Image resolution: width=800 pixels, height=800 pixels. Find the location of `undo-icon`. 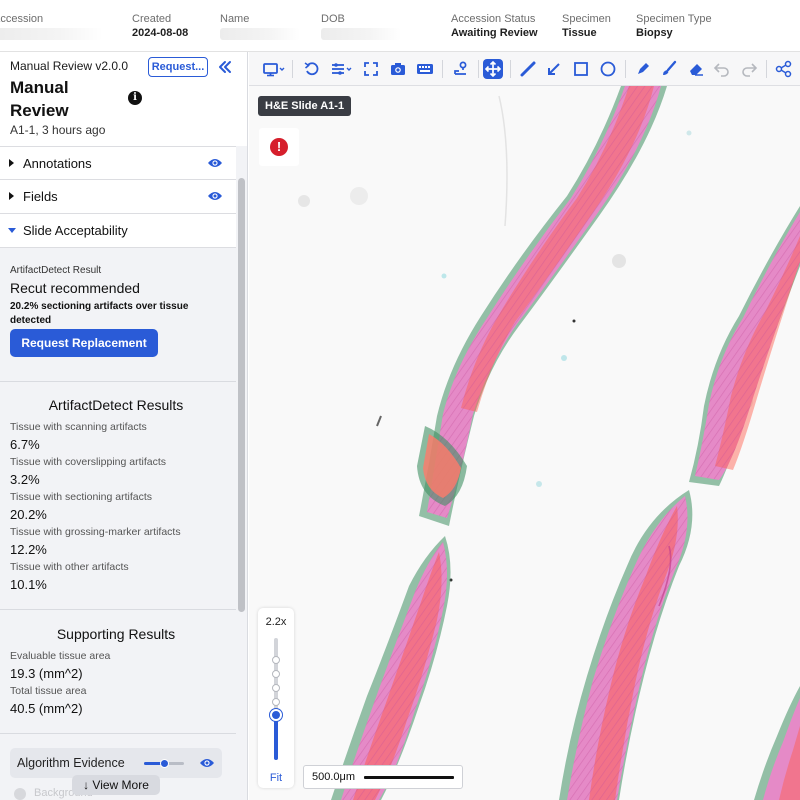

undo-icon is located at coordinates (722, 69).